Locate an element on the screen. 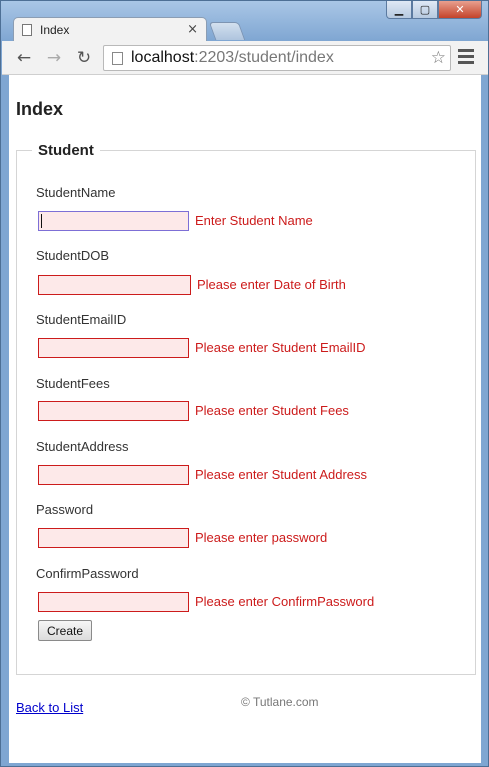  password-error: Please enter password is located at coordinates (261, 537).